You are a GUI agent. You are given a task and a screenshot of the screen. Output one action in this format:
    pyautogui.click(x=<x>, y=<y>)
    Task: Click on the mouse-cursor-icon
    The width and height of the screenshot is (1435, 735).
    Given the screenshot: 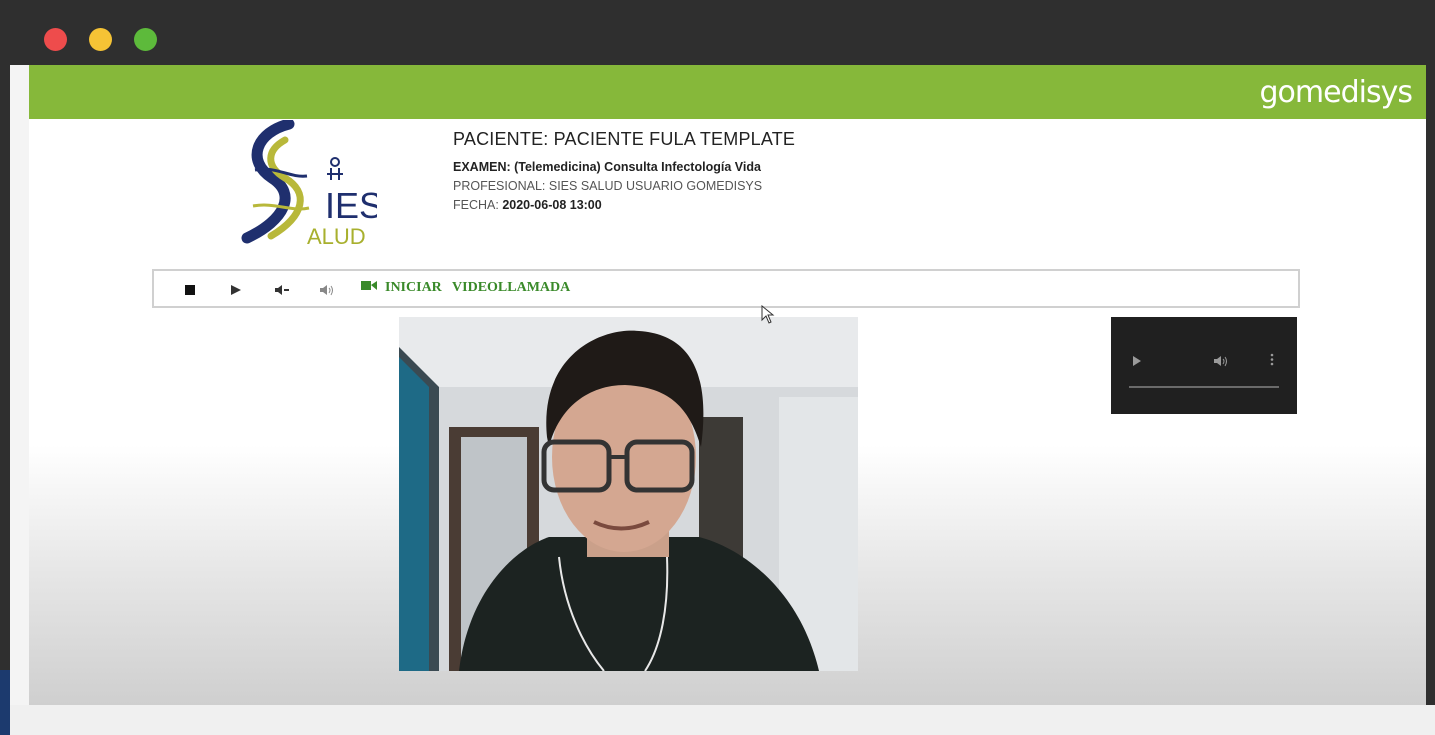 What is the action you would take?
    pyautogui.click(x=769, y=317)
    